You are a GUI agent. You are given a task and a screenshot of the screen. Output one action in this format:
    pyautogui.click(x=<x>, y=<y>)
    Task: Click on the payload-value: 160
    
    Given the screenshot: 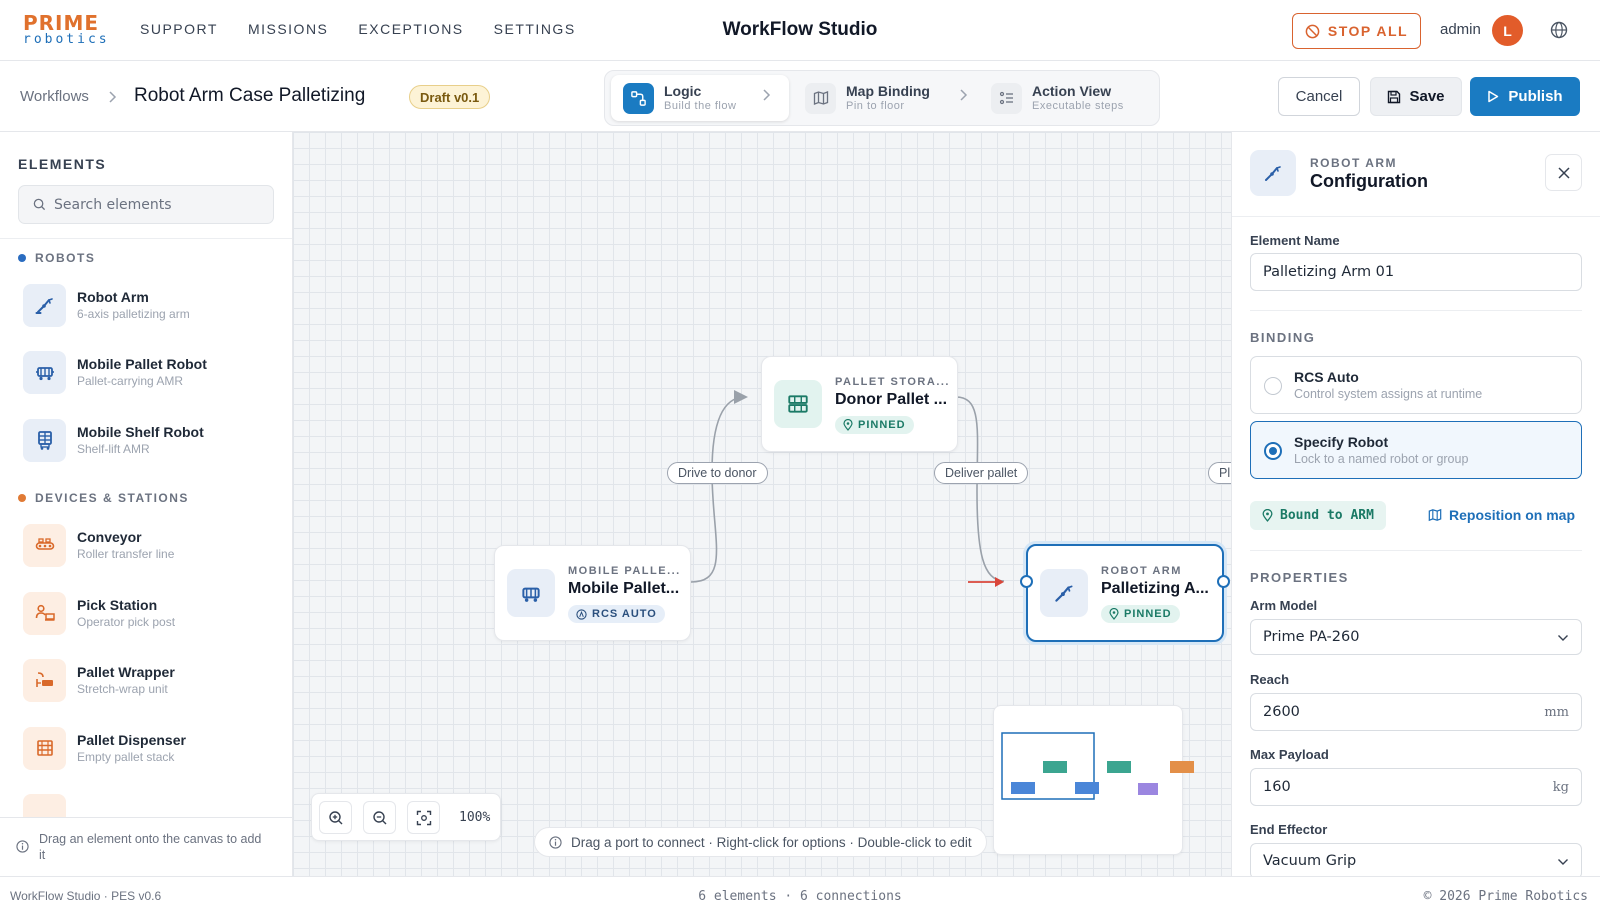 What is the action you would take?
    pyautogui.click(x=1277, y=787)
    